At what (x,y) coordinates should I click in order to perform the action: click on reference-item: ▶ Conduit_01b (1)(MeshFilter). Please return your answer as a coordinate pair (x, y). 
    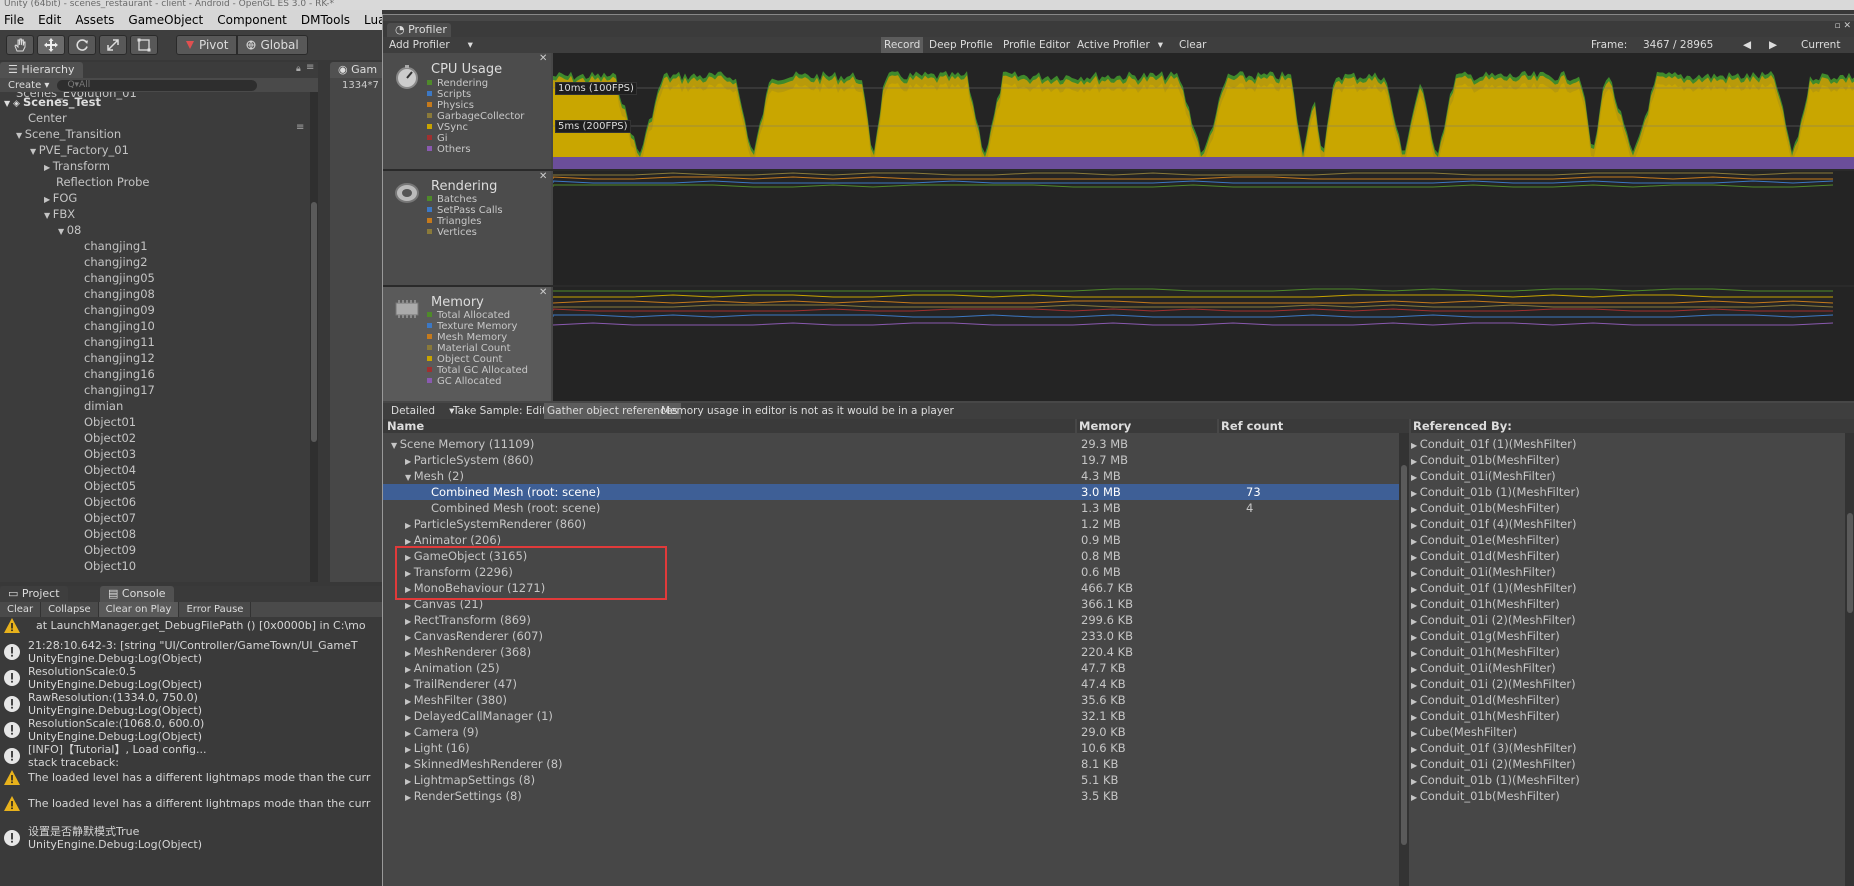
    Looking at the image, I should click on (1495, 492).